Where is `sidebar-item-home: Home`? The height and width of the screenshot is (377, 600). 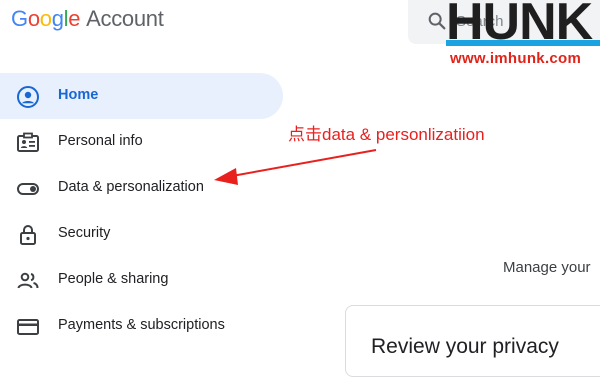
sidebar-item-home: Home is located at coordinates (141, 96).